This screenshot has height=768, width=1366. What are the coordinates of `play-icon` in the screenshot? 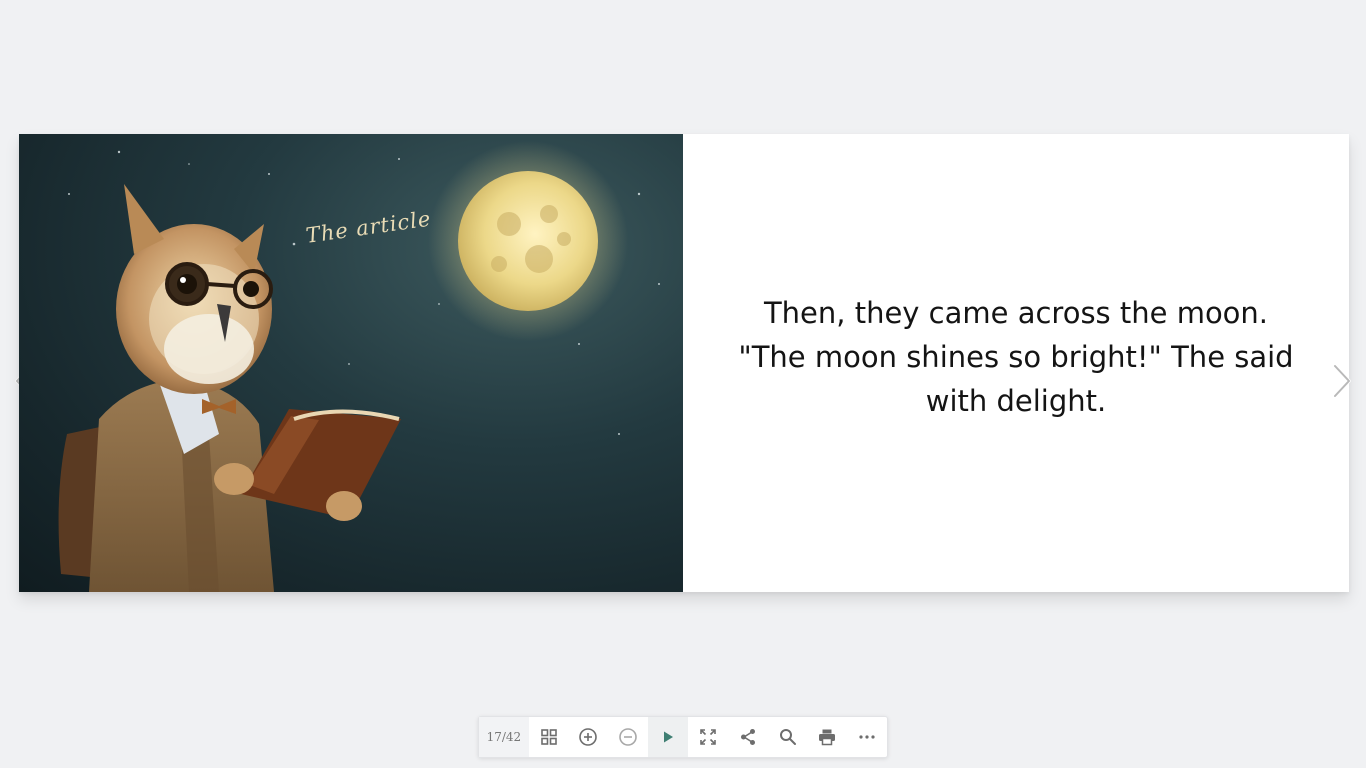 It's located at (669, 737).